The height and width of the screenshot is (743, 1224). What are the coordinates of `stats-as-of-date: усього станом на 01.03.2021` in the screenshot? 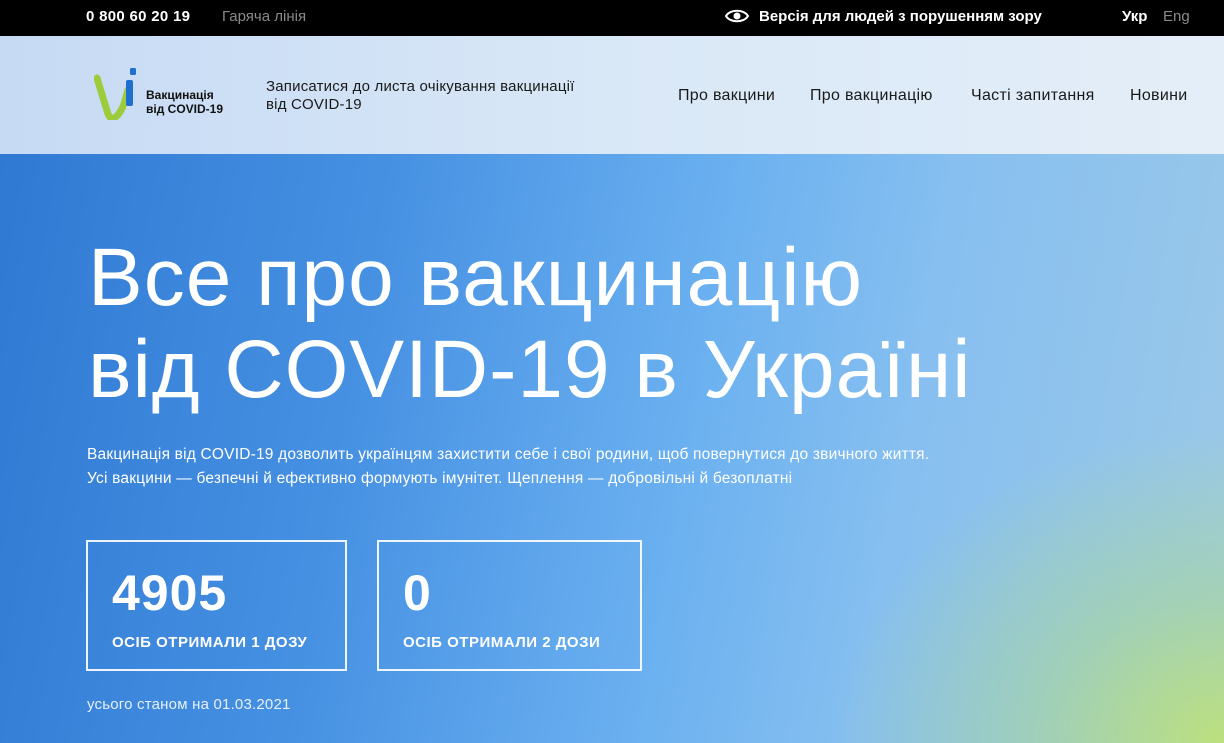 It's located at (189, 704).